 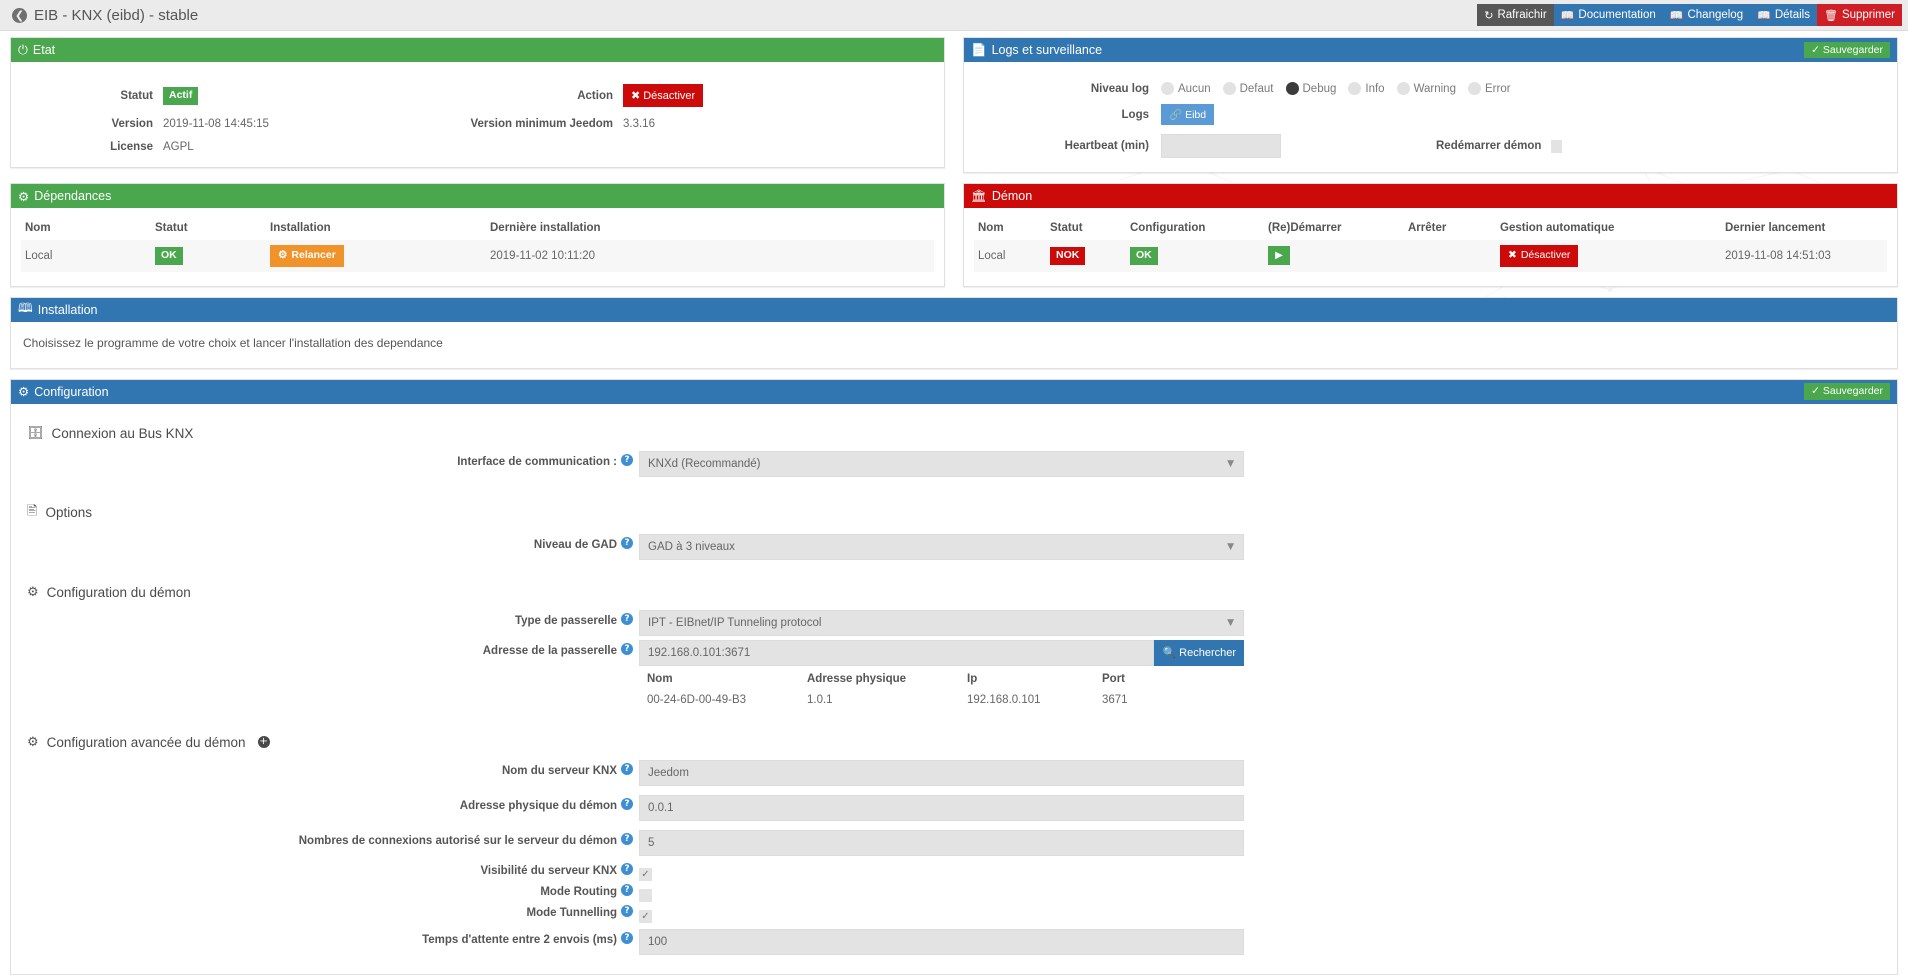 I want to click on passerelle-type-select: IPT - EIBnet/IP Tunneling protocol ▼, so click(x=941, y=622).